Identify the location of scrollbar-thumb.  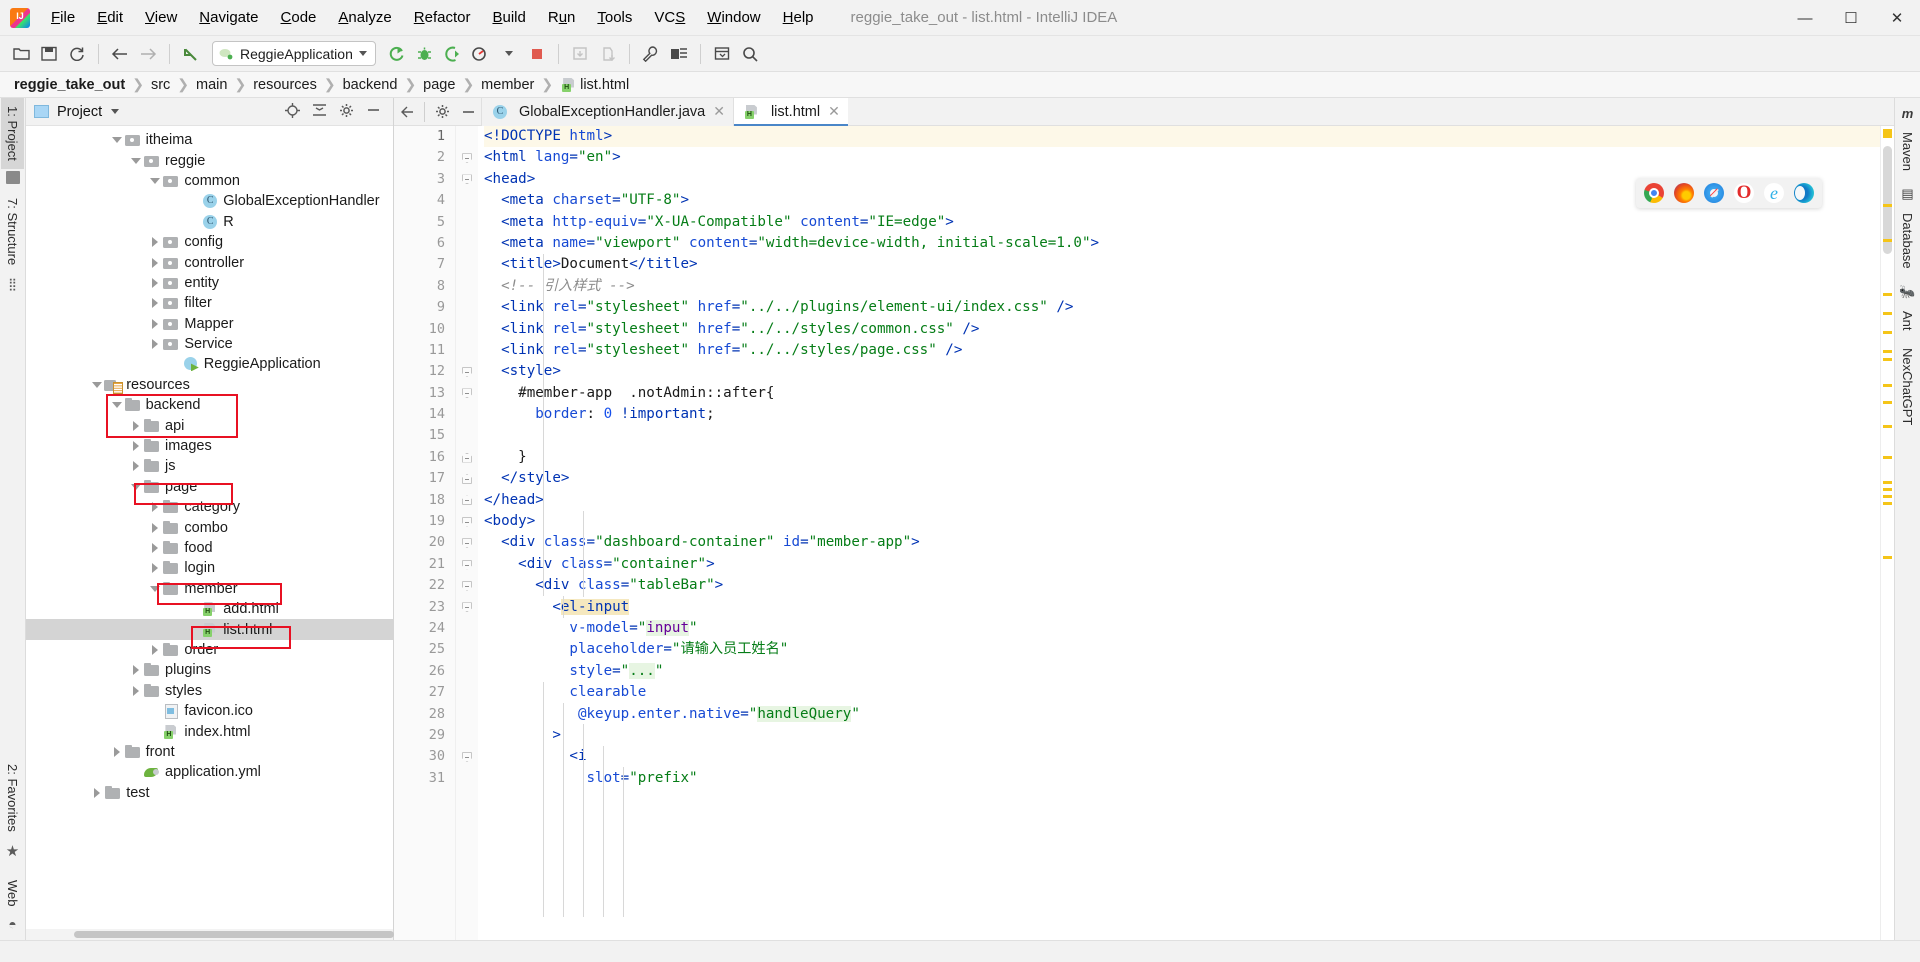
(234, 934).